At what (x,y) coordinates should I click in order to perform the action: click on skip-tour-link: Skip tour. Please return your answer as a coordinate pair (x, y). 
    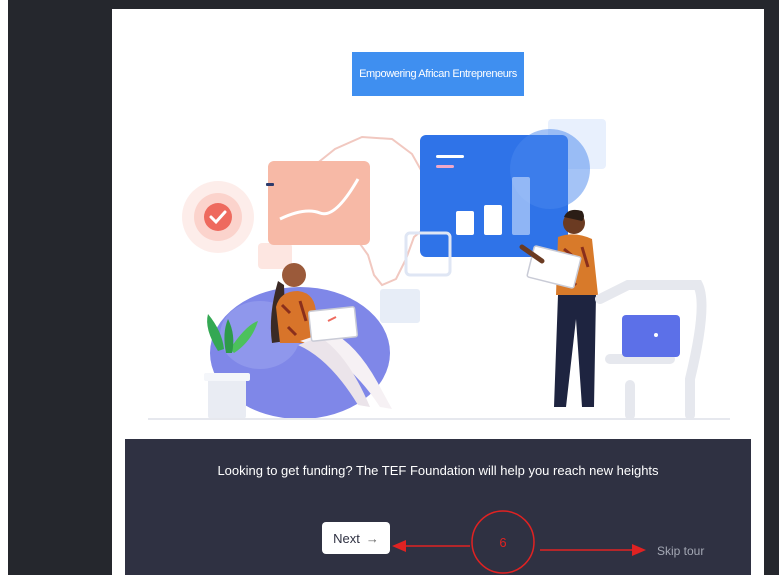
    Looking at the image, I should click on (680, 551).